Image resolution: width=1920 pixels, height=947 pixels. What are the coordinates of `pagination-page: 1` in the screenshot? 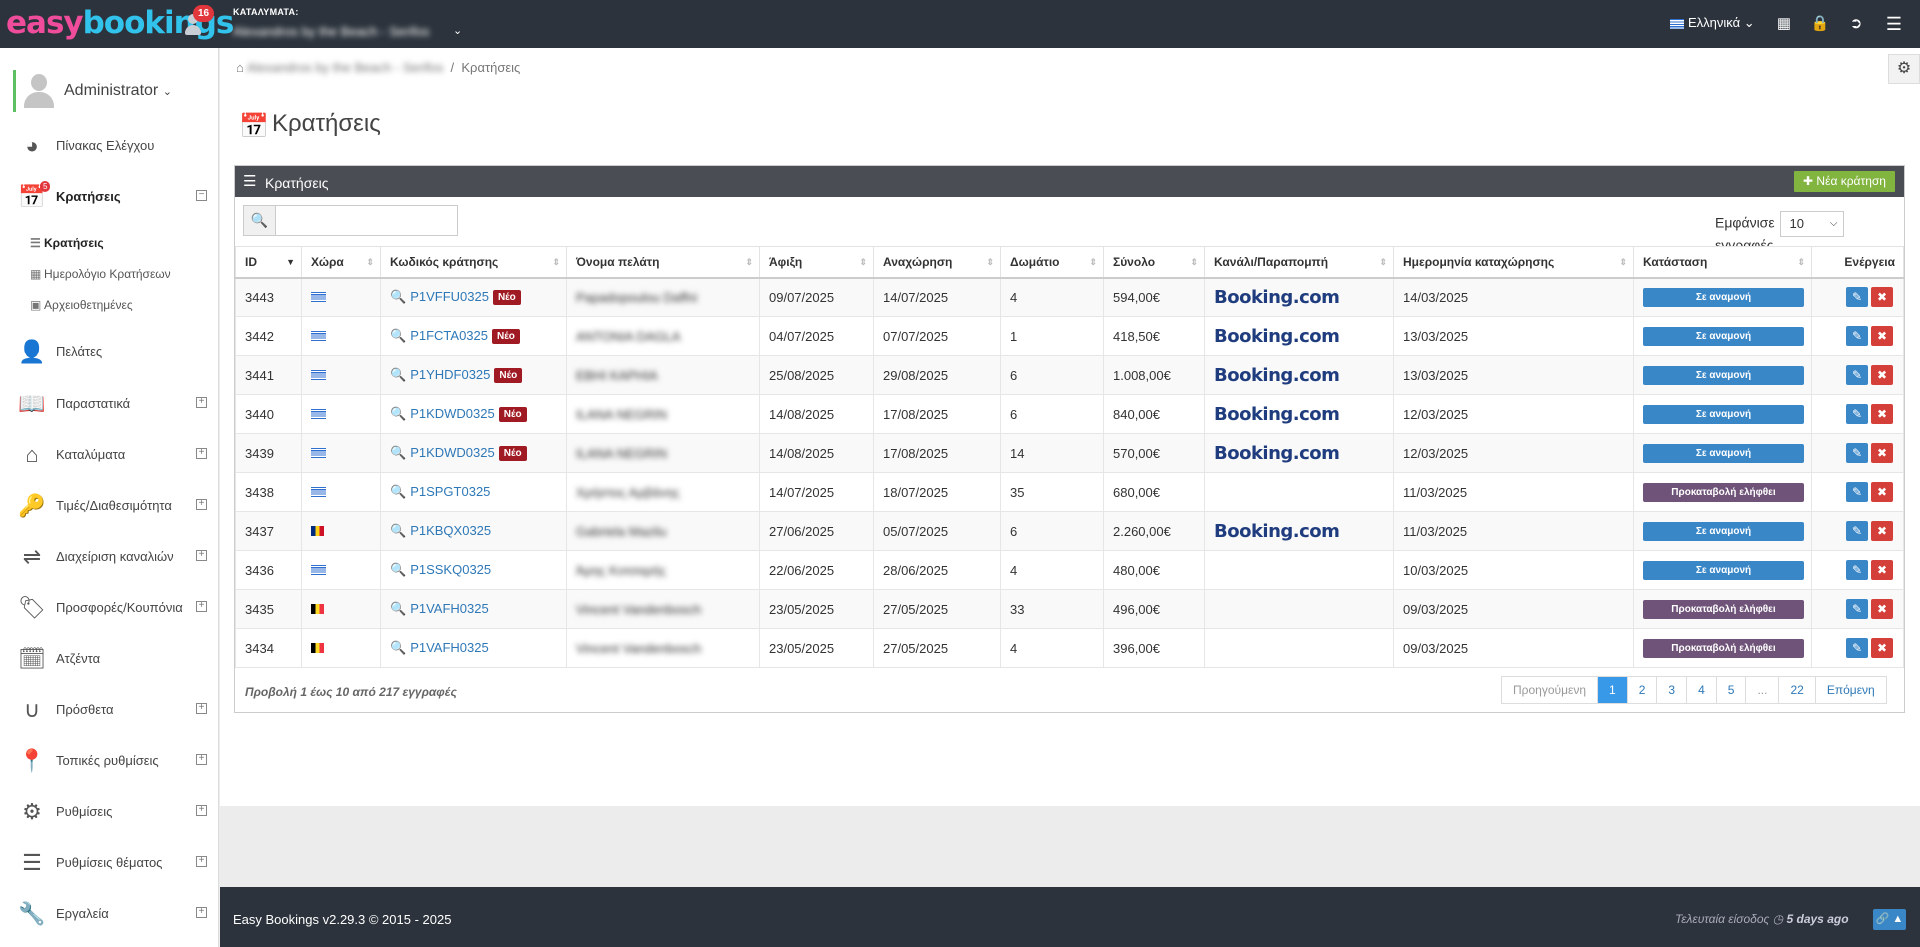 It's located at (1612, 690).